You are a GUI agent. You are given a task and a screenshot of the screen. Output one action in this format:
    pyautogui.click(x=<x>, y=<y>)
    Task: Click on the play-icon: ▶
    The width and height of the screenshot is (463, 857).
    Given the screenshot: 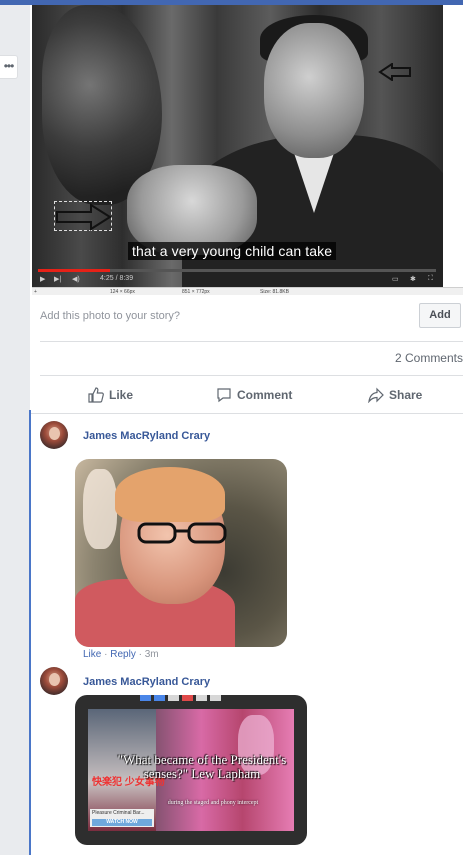 What is the action you would take?
    pyautogui.click(x=42, y=279)
    